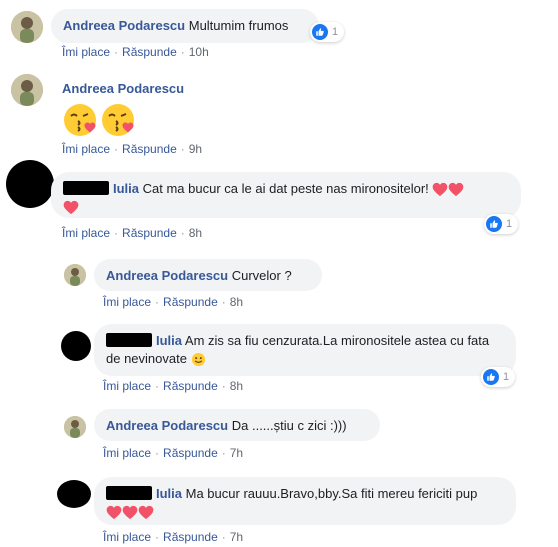 The image size is (558, 547). I want to click on comment-emoji-only: Andreea Podarescu, so click(123, 88).